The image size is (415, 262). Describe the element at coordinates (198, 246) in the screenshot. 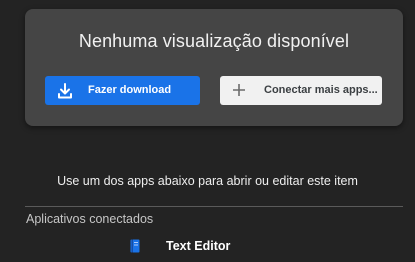

I see `app-item-label: Text Editor` at that location.